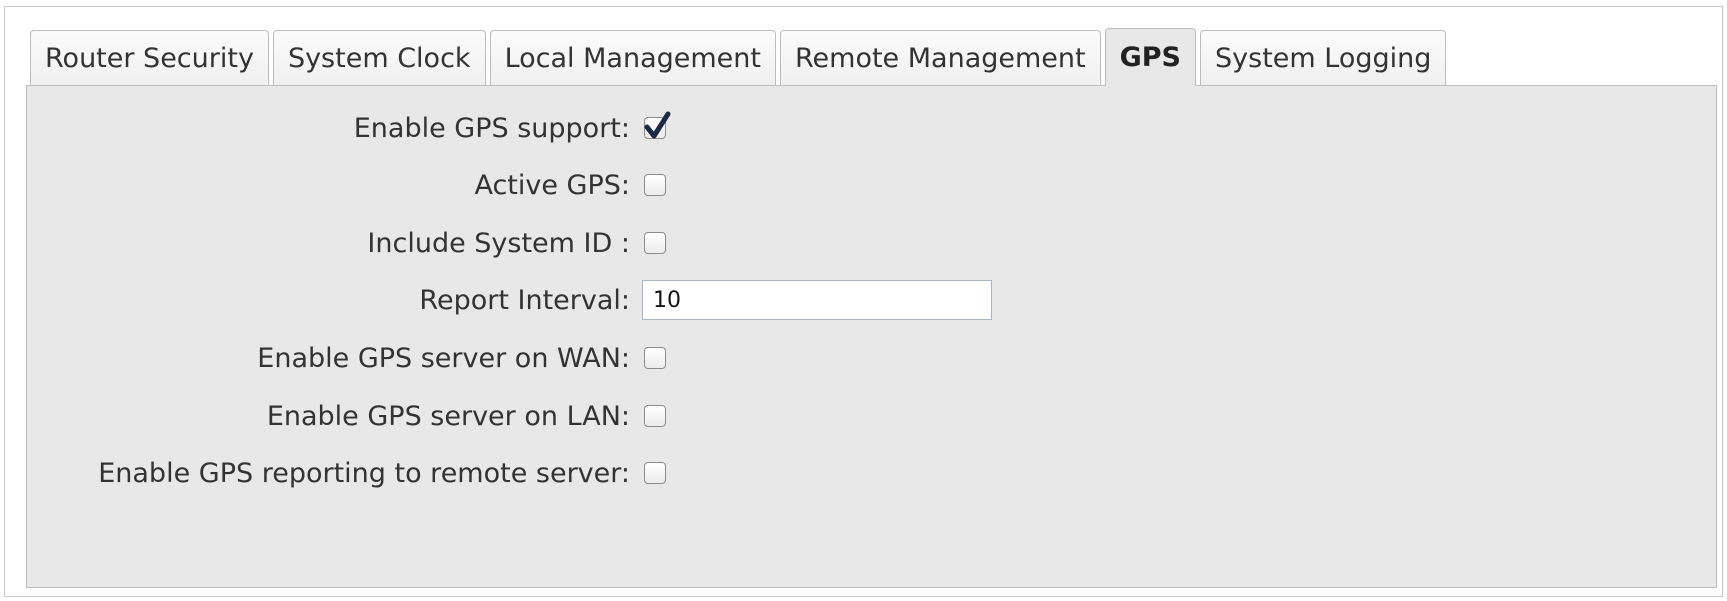 This screenshot has width=1727, height=601. What do you see at coordinates (1323, 58) in the screenshot?
I see `tab-system-logging: System Logging` at bounding box center [1323, 58].